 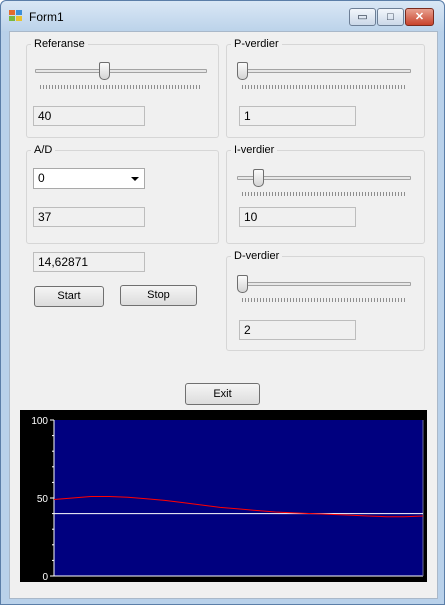 What do you see at coordinates (222, 394) in the screenshot?
I see `exit-button: Exit` at bounding box center [222, 394].